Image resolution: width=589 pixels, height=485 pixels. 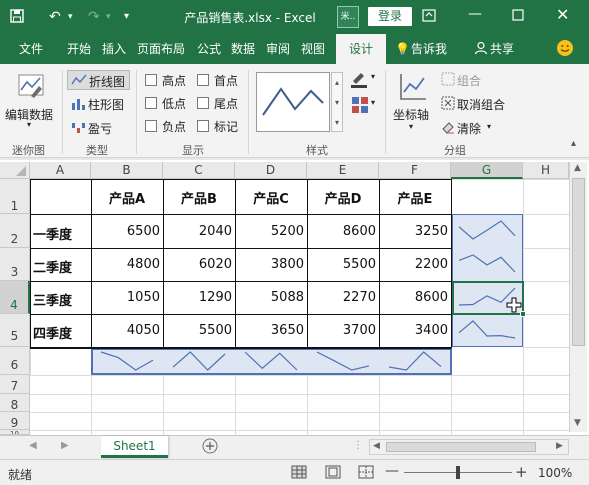 I want to click on cell-c2: 2040, so click(x=197, y=231).